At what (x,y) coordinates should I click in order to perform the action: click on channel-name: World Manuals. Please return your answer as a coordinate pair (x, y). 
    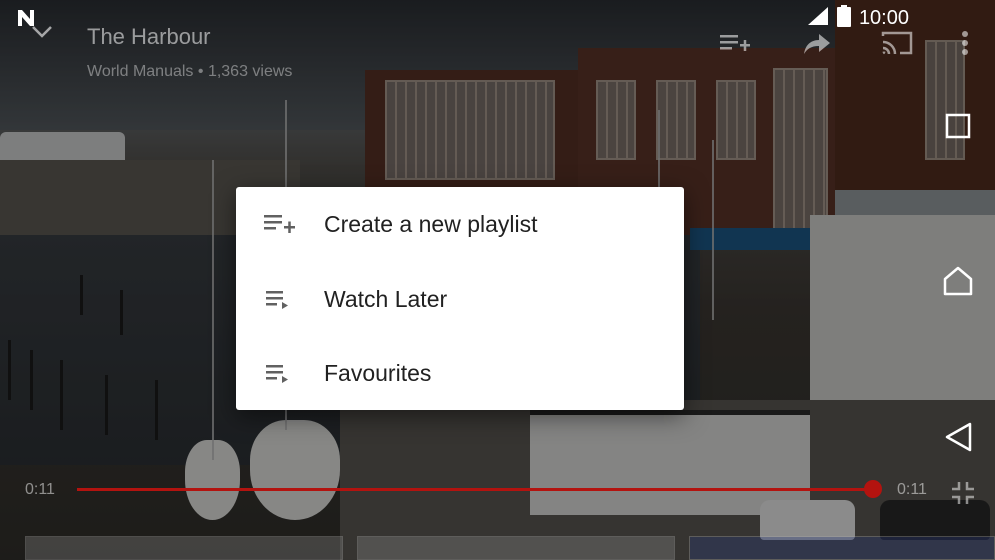
    Looking at the image, I should click on (140, 71).